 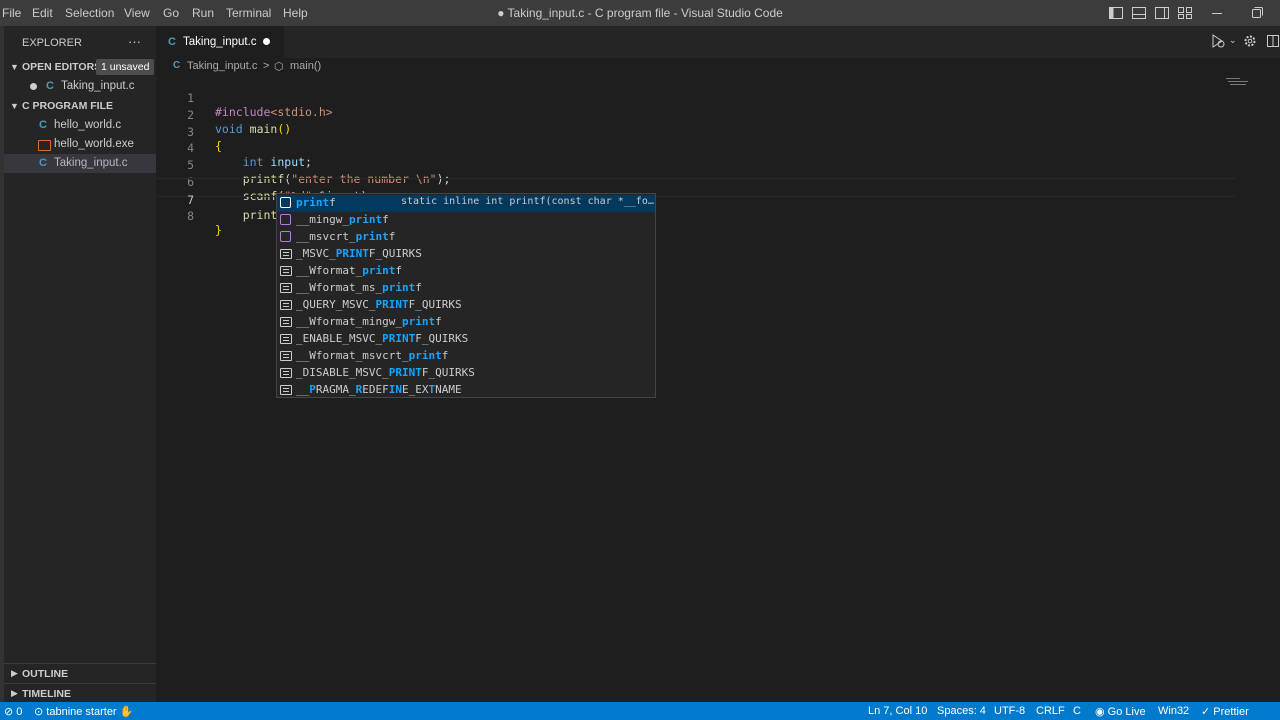 I want to click on go-live-label: Go Live, so click(x=1126, y=712).